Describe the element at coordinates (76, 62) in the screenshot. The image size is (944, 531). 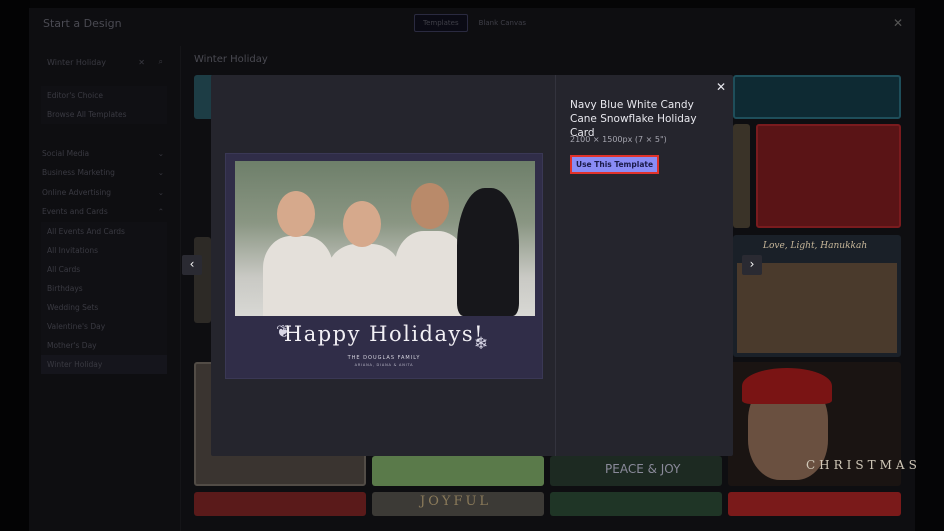
I see `search-value: Winter Holiday` at that location.